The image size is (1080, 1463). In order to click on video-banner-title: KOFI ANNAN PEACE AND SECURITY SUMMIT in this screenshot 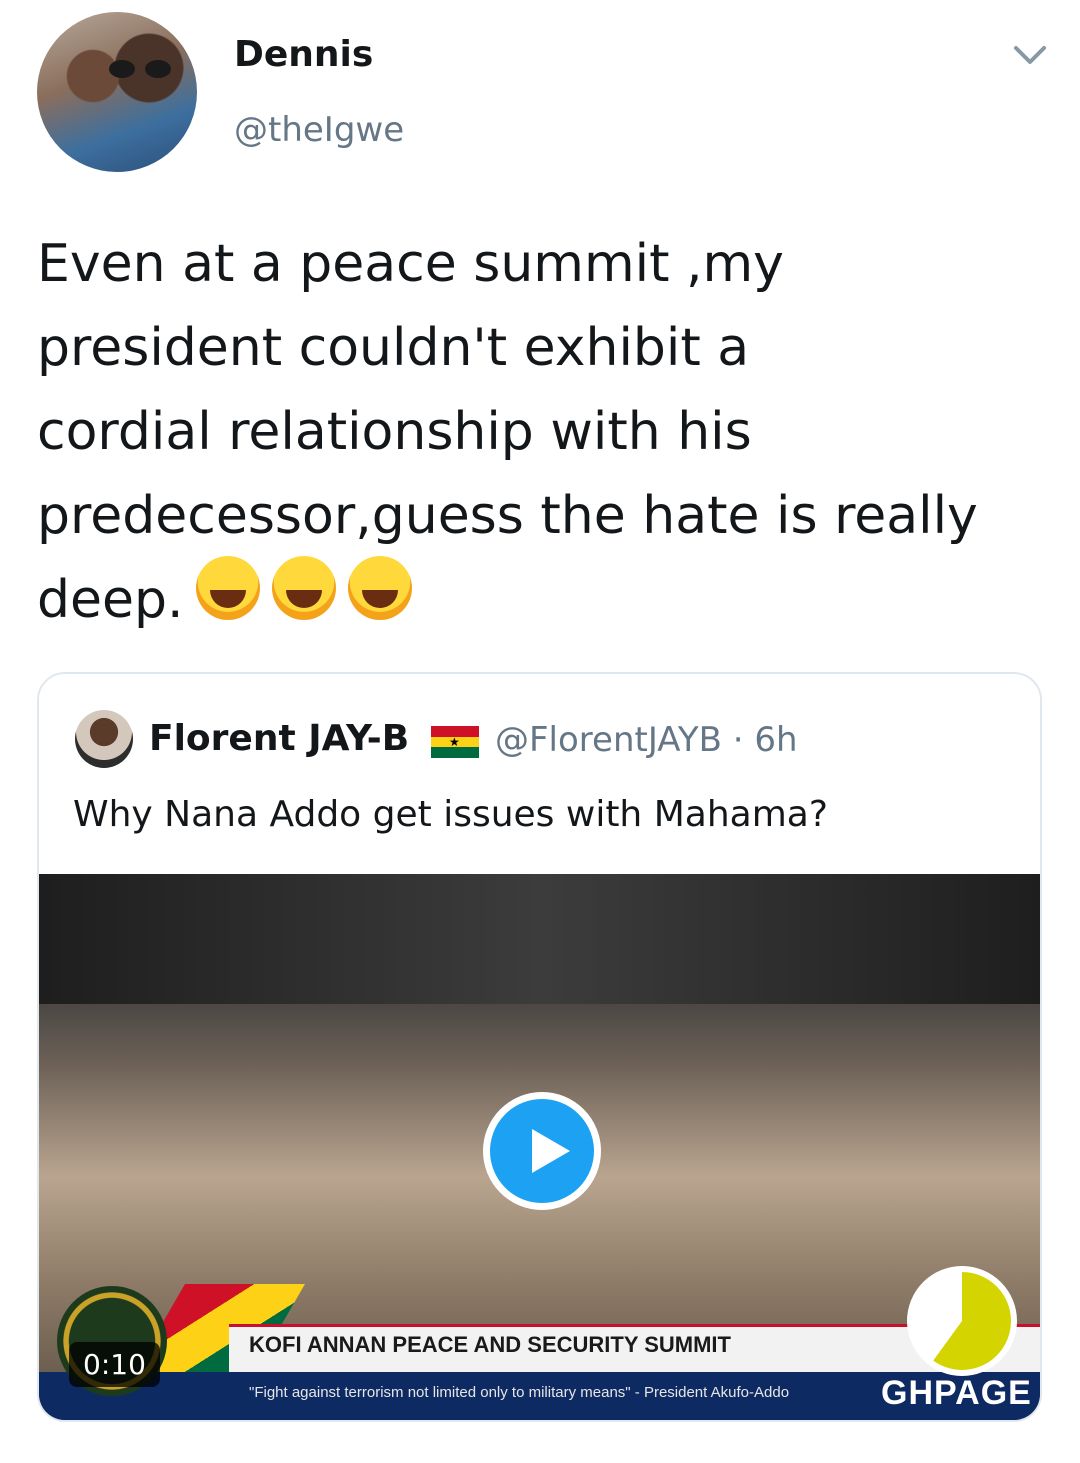, I will do `click(490, 1344)`.